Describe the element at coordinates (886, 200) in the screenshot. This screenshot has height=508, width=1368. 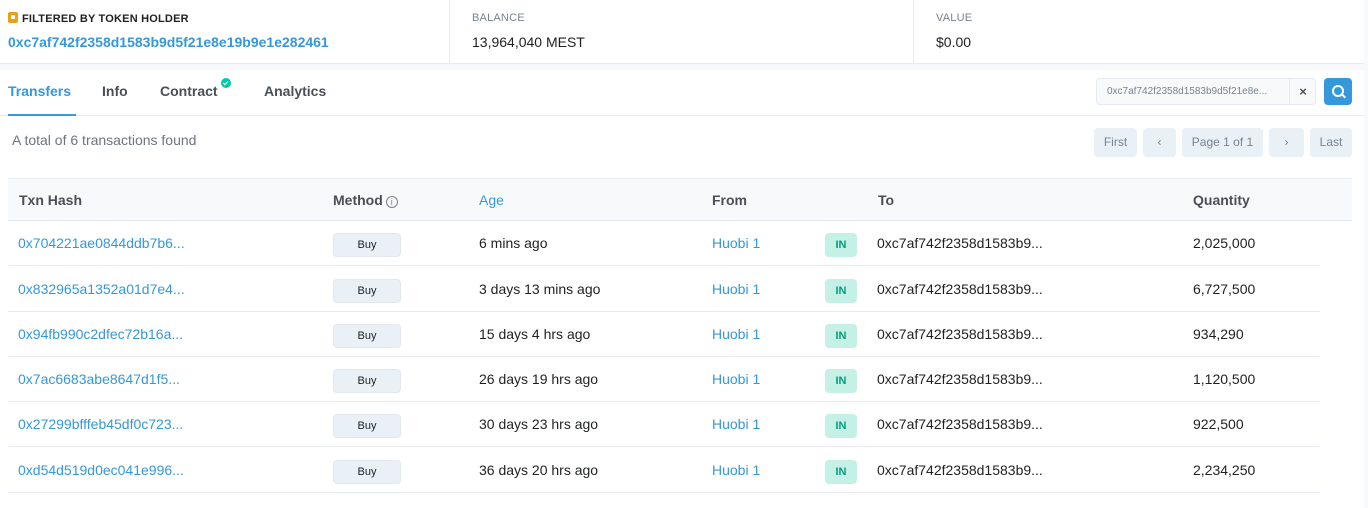
I see `header-to: To` at that location.